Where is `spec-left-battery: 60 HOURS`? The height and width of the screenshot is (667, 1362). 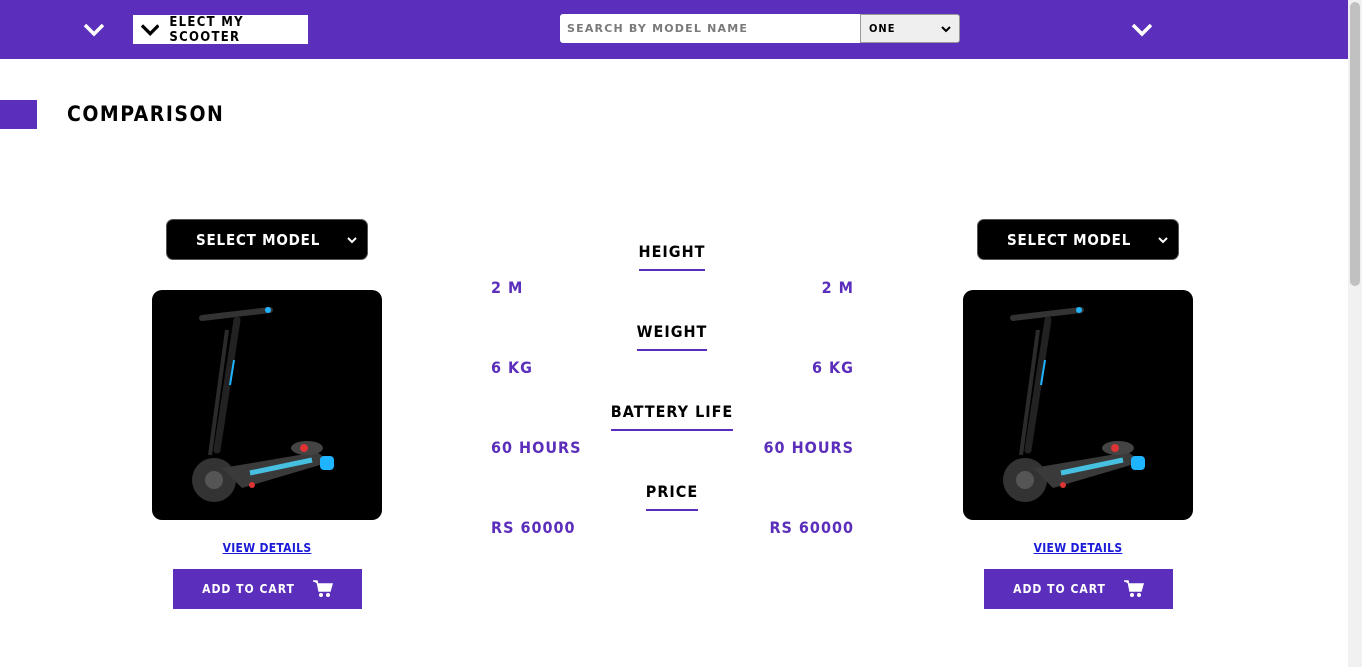
spec-left-battery: 60 HOURS is located at coordinates (536, 447).